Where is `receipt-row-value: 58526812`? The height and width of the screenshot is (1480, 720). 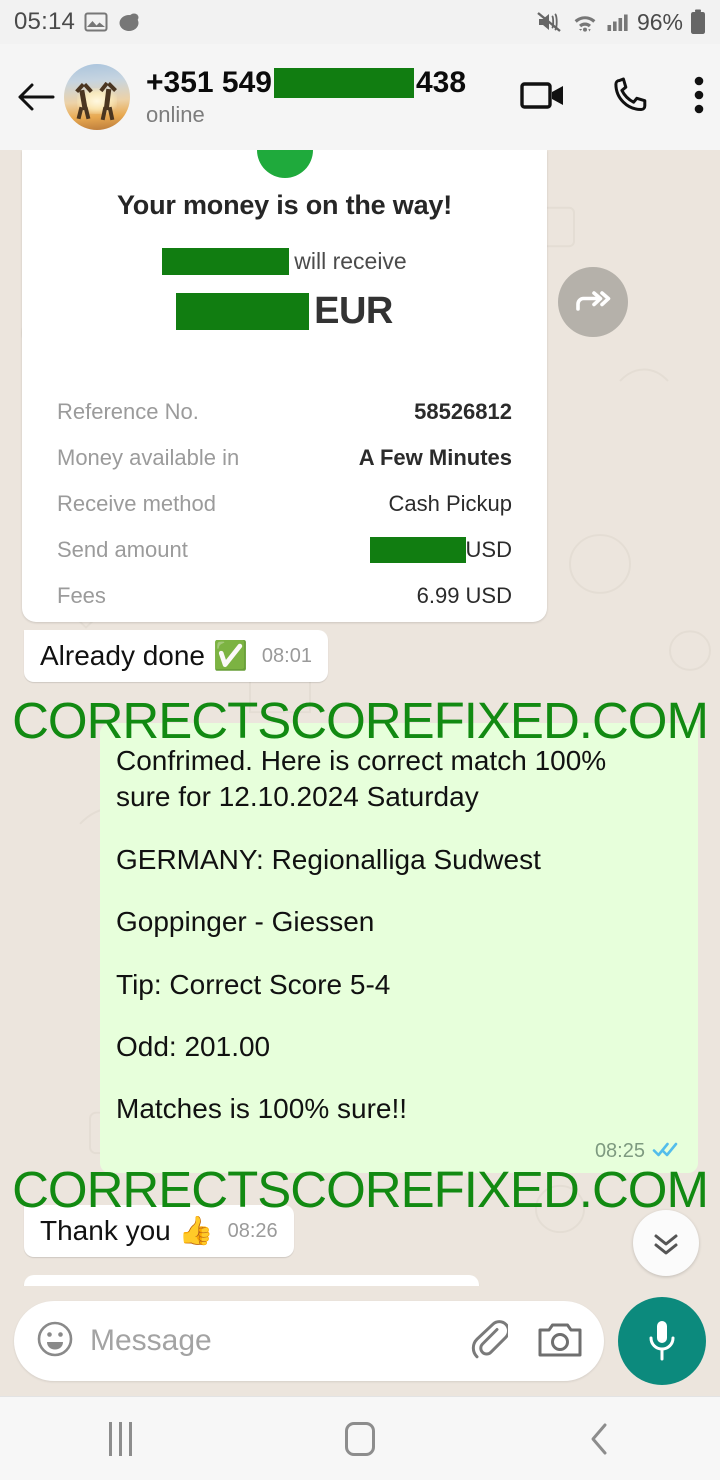
receipt-row-value: 58526812 is located at coordinates (463, 411).